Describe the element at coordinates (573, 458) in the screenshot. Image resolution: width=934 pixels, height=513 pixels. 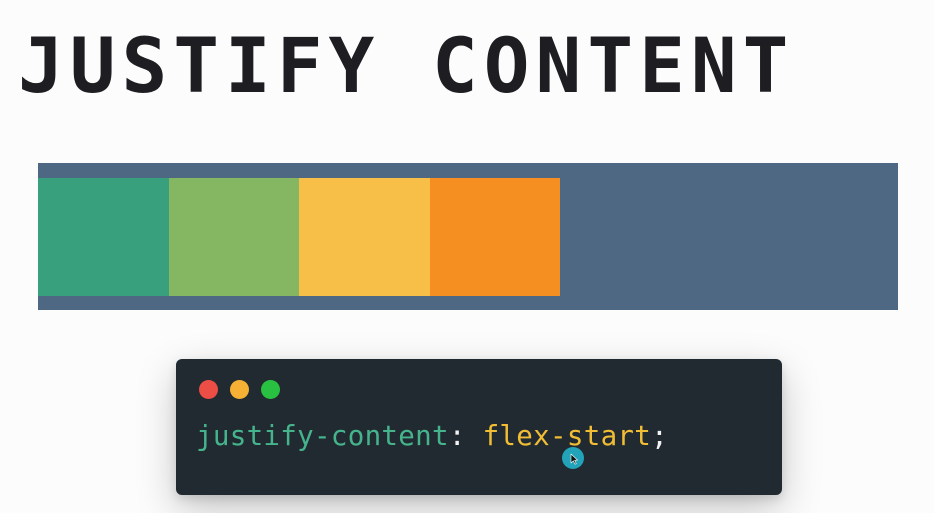
I see `mouse-pointer-icon` at that location.